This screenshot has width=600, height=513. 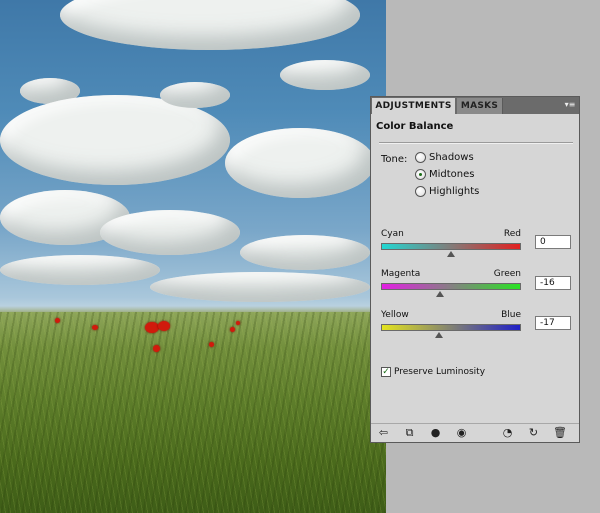 I want to click on slider-magenta-green: Magenta Green, so click(x=451, y=283).